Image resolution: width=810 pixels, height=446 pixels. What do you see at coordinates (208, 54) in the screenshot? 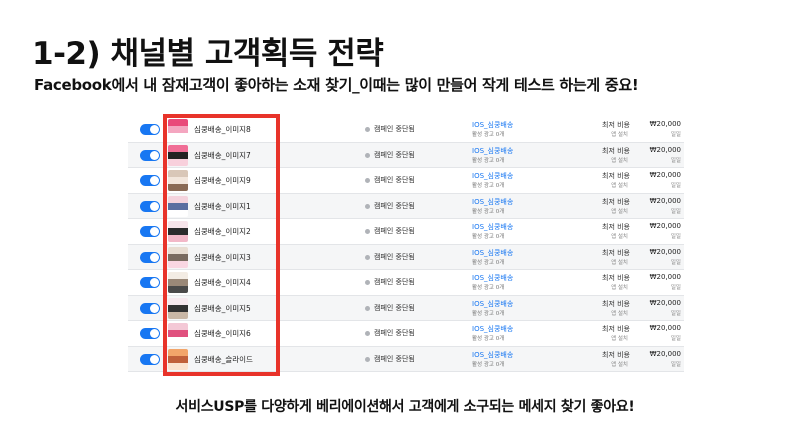
I see `page-title: 1-2) 채널별 고객획득 전략` at bounding box center [208, 54].